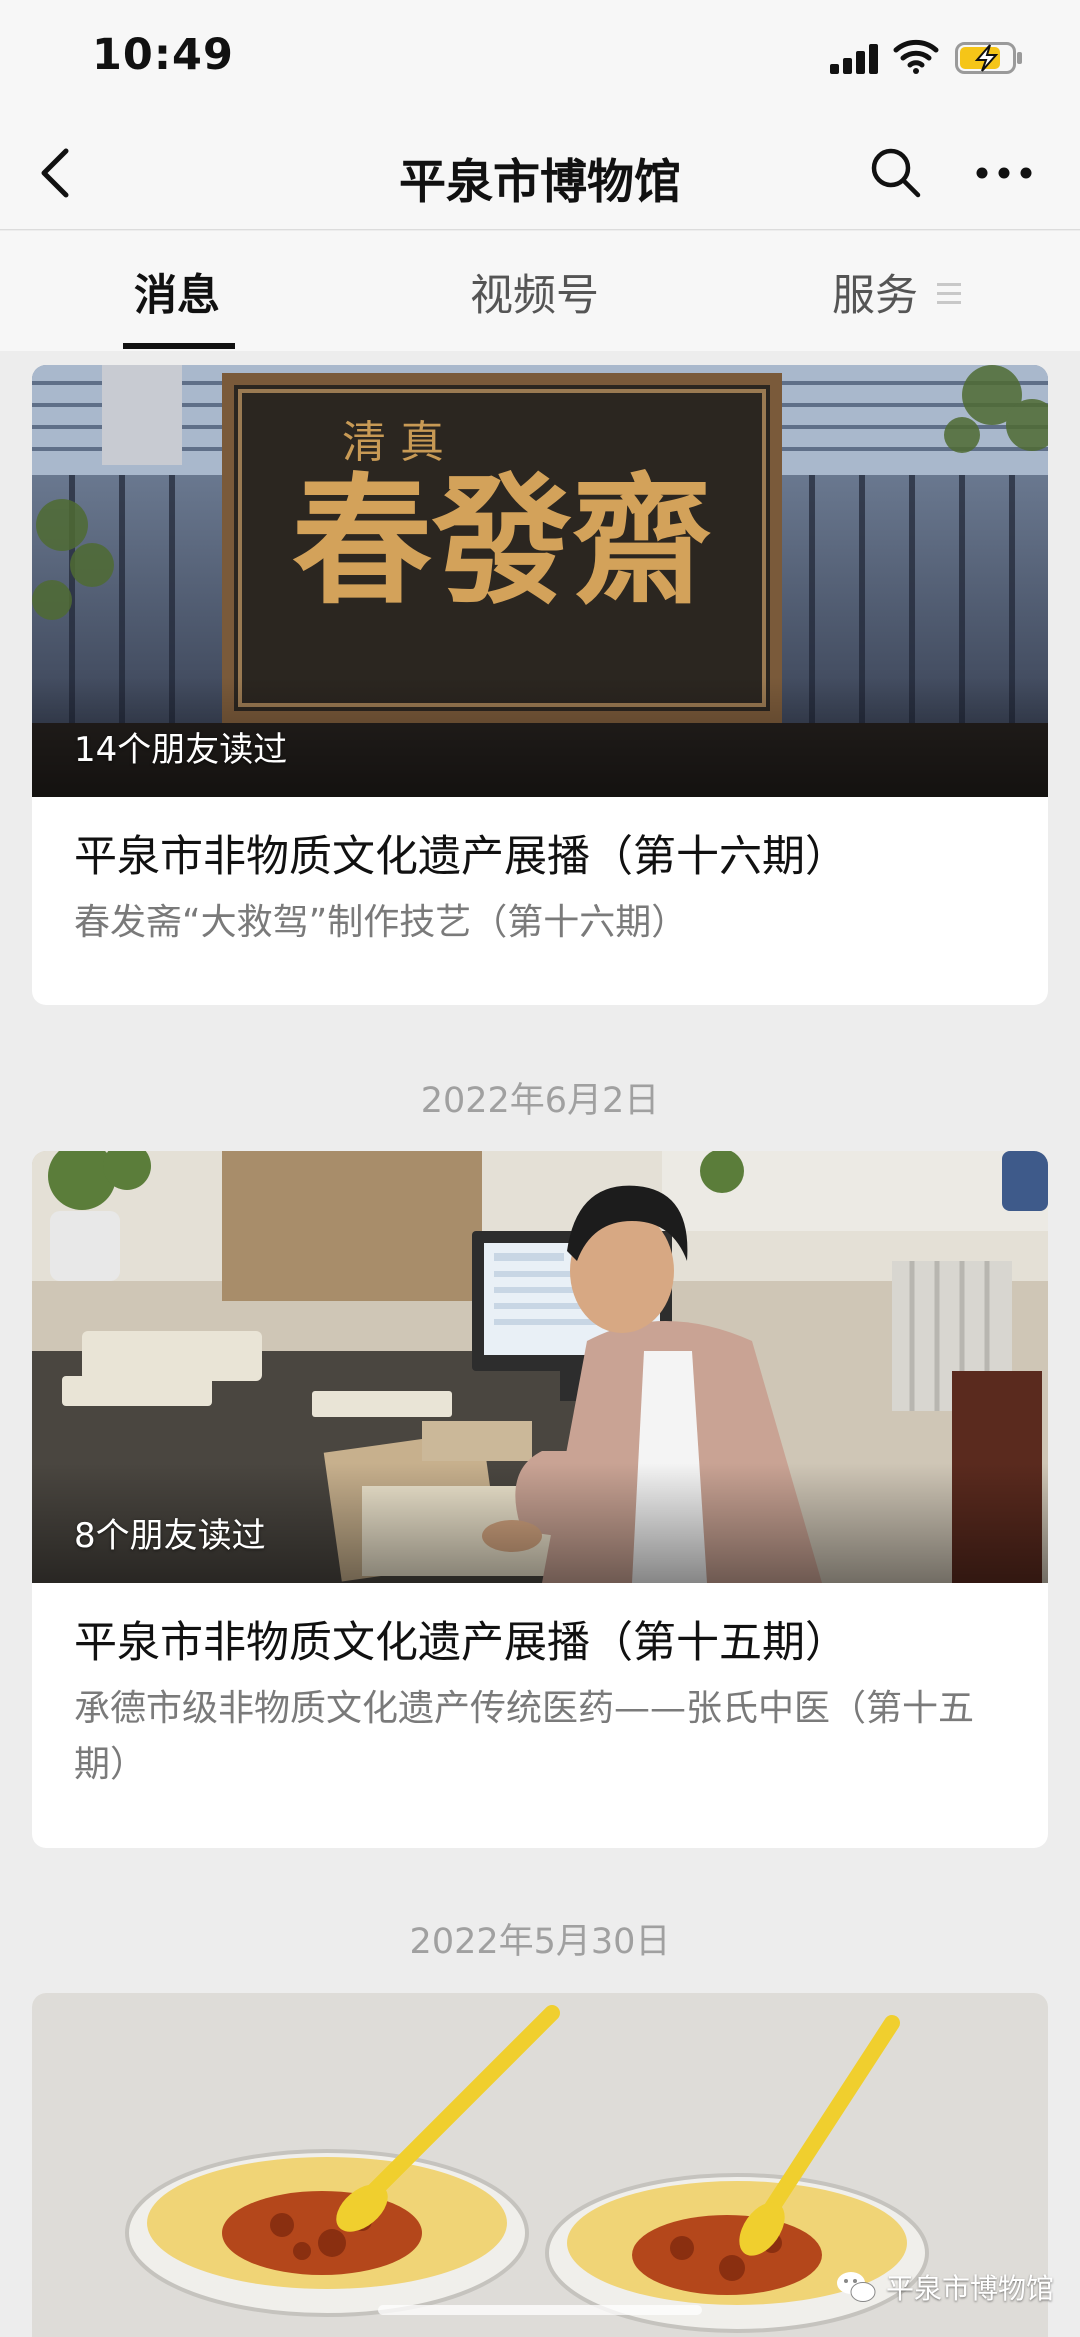 The image size is (1080, 2337). I want to click on watermark: 平泉市博物馆, so click(945, 2287).